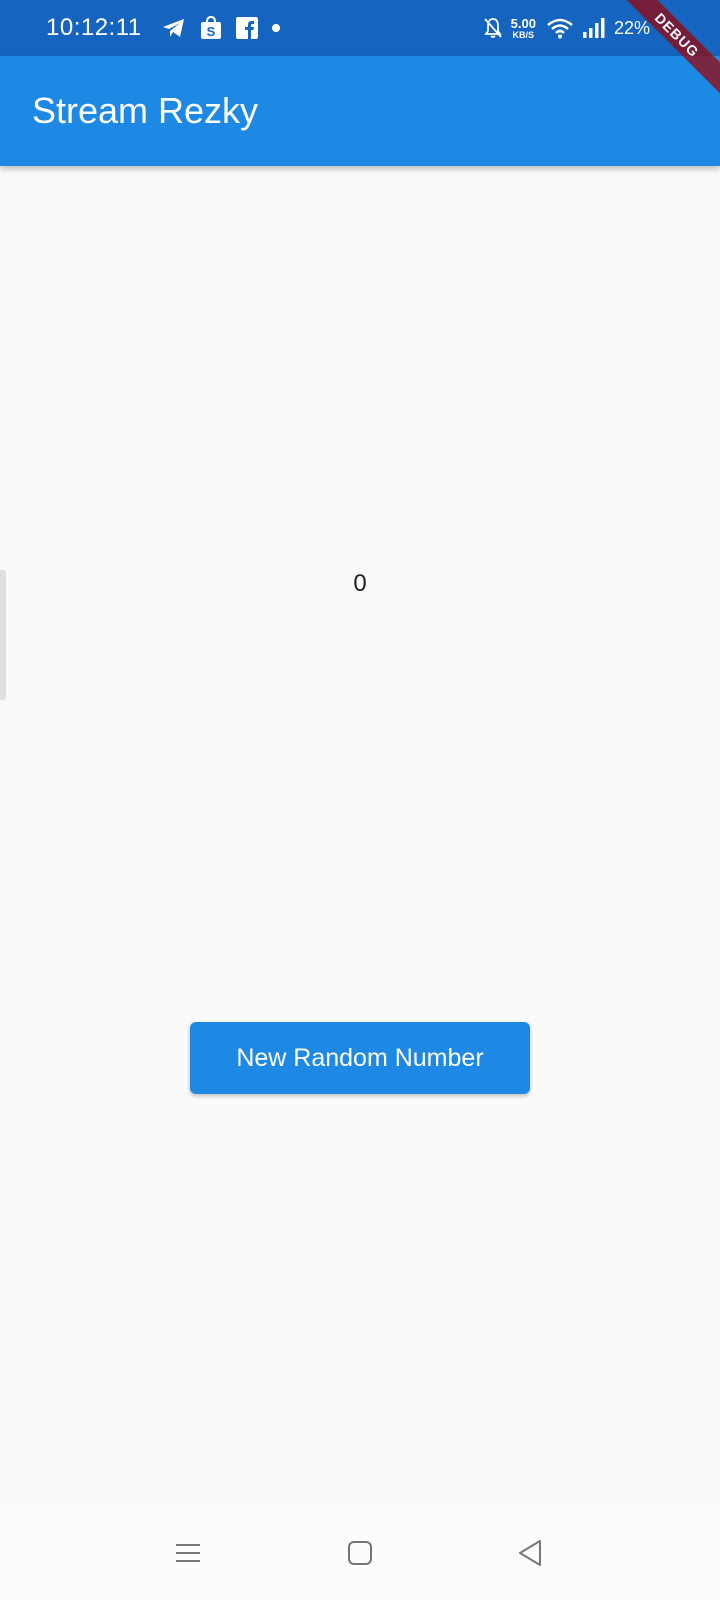 Image resolution: width=720 pixels, height=1600 pixels. Describe the element at coordinates (560, 28) in the screenshot. I see `wifi-icon` at that location.